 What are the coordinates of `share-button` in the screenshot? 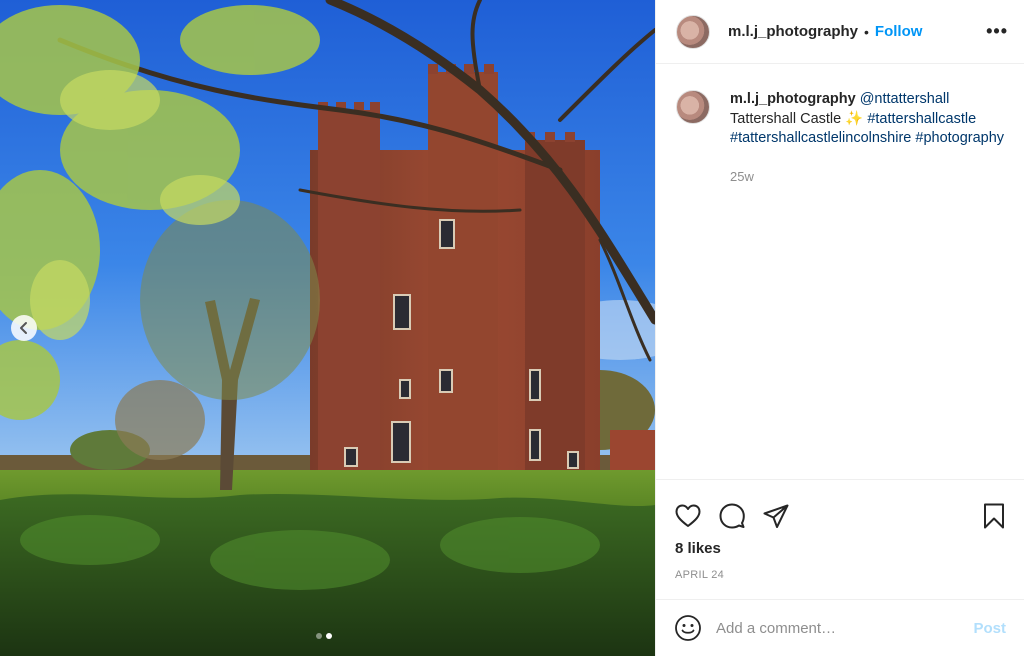 It's located at (776, 516).